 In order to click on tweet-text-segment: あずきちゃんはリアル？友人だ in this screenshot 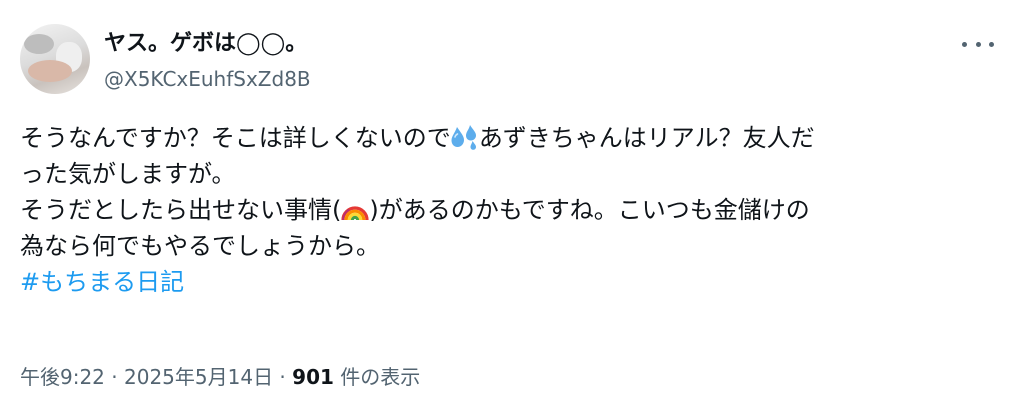, I will do `click(646, 138)`.